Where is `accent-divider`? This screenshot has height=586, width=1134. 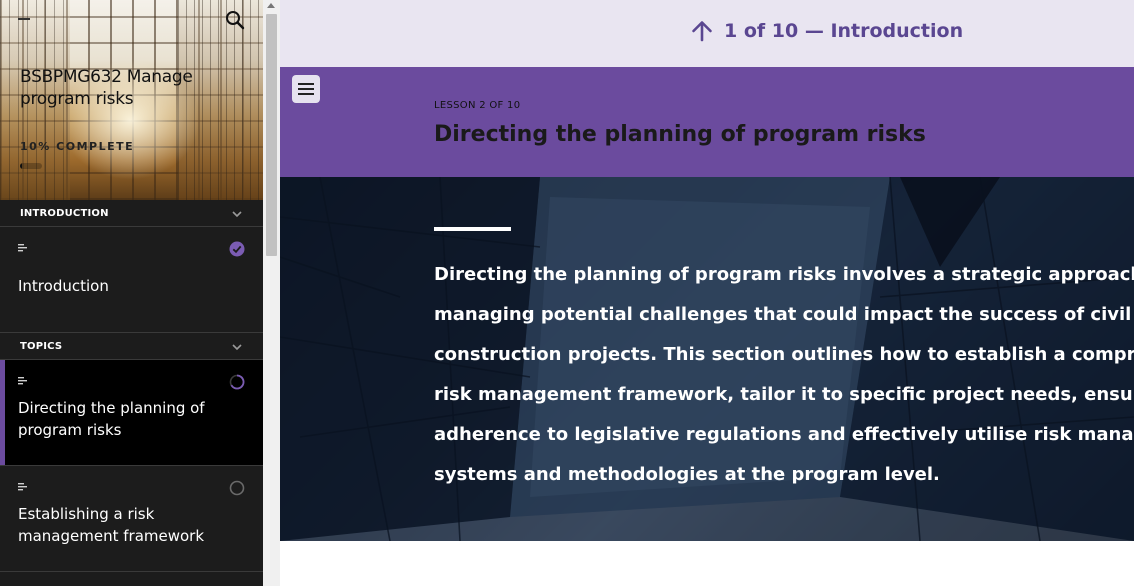 accent-divider is located at coordinates (472, 229).